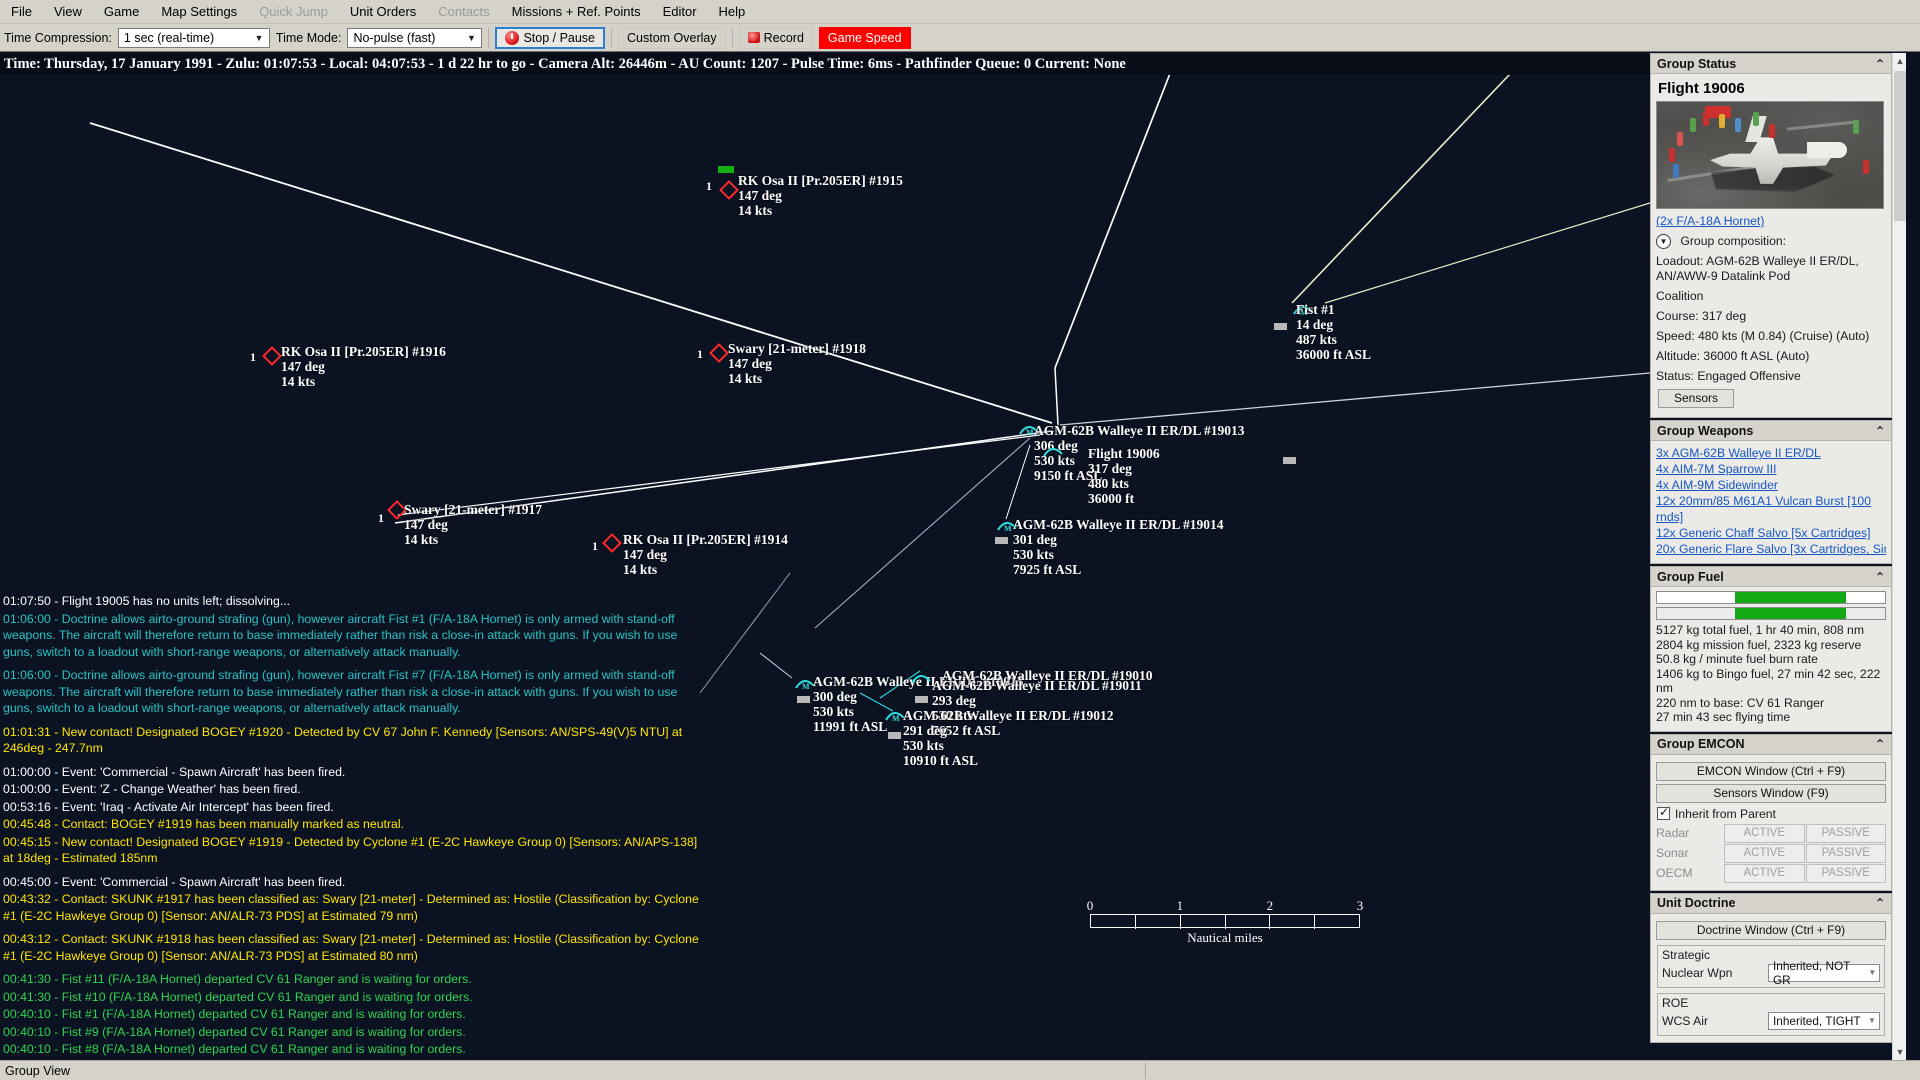  I want to click on weapon-item: 12x Generic Chaff Salvo [5x Cartridges], so click(1771, 533).